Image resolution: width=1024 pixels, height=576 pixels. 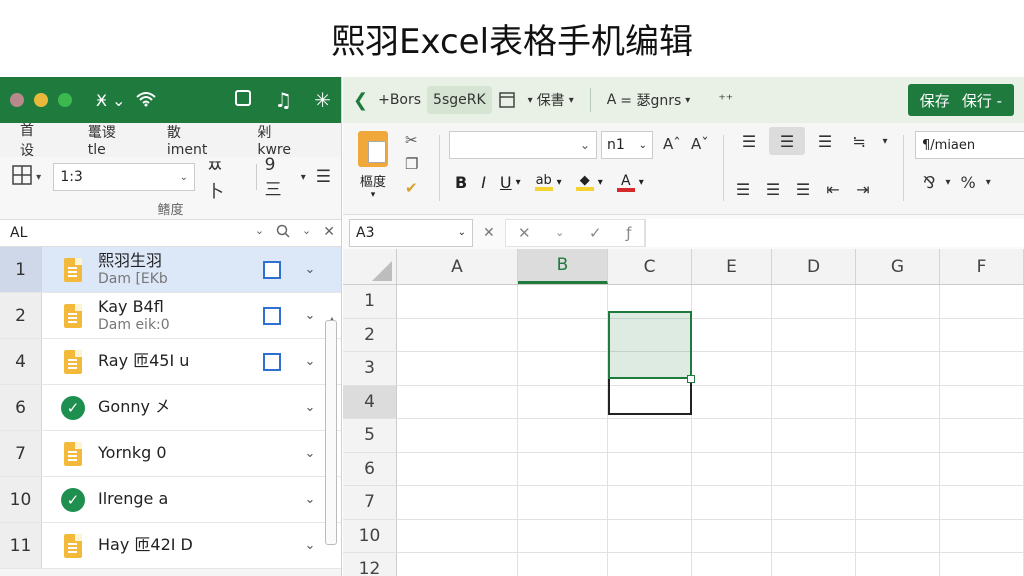 I want to click on save-menu: ▾ 保書 ▾, so click(x=551, y=100).